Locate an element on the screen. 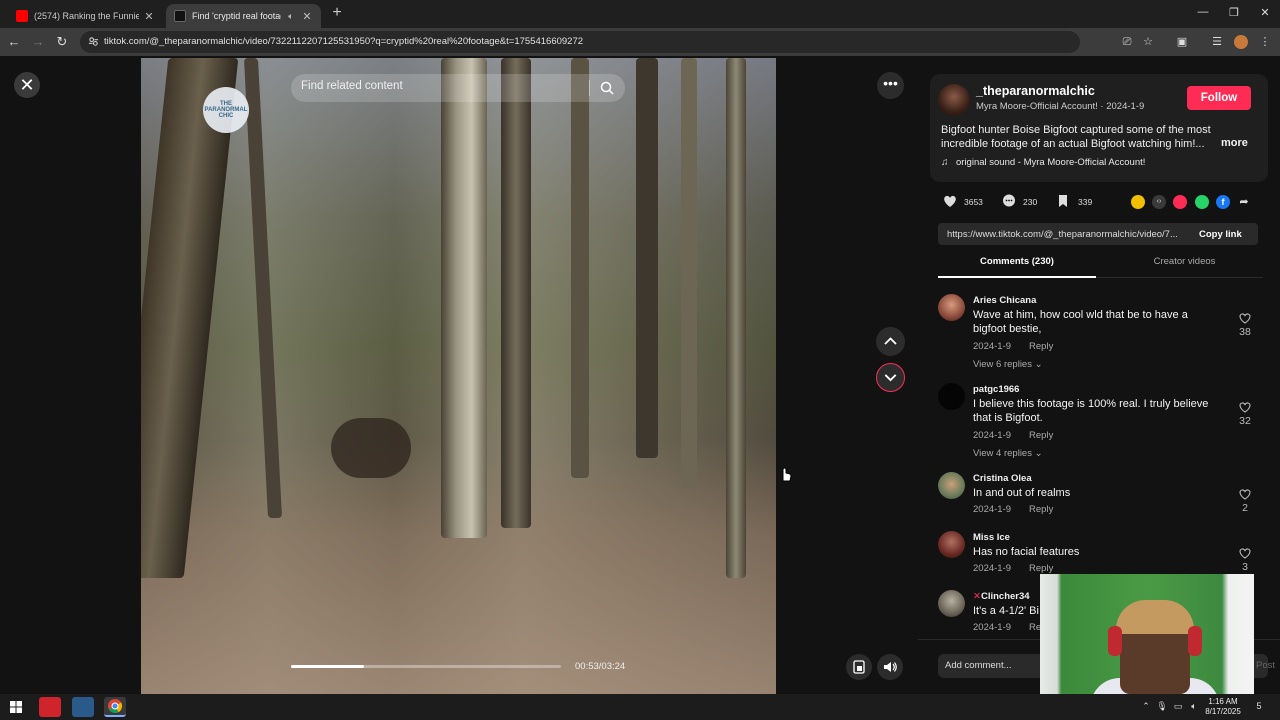 The height and width of the screenshot is (720, 1280). site-info-icon is located at coordinates (93, 41).